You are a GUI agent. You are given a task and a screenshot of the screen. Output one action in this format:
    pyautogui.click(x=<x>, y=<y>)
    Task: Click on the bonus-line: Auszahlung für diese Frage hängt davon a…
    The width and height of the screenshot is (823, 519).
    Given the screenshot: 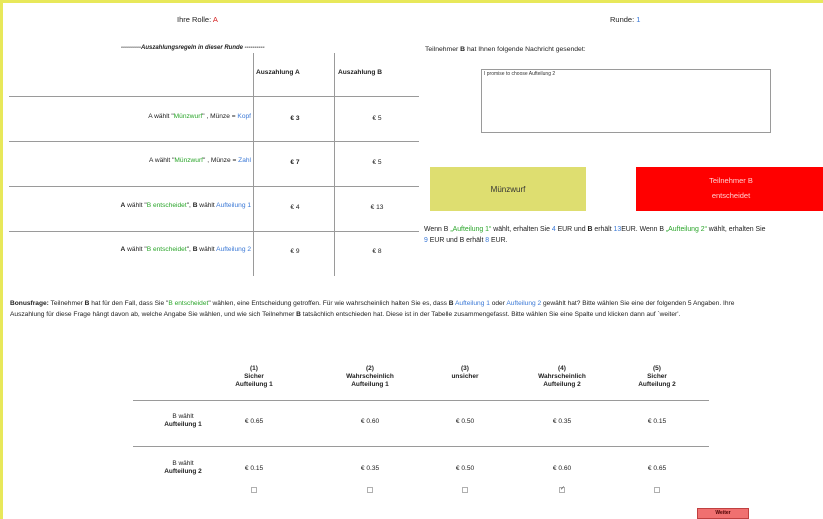 What is the action you would take?
    pyautogui.click(x=416, y=314)
    